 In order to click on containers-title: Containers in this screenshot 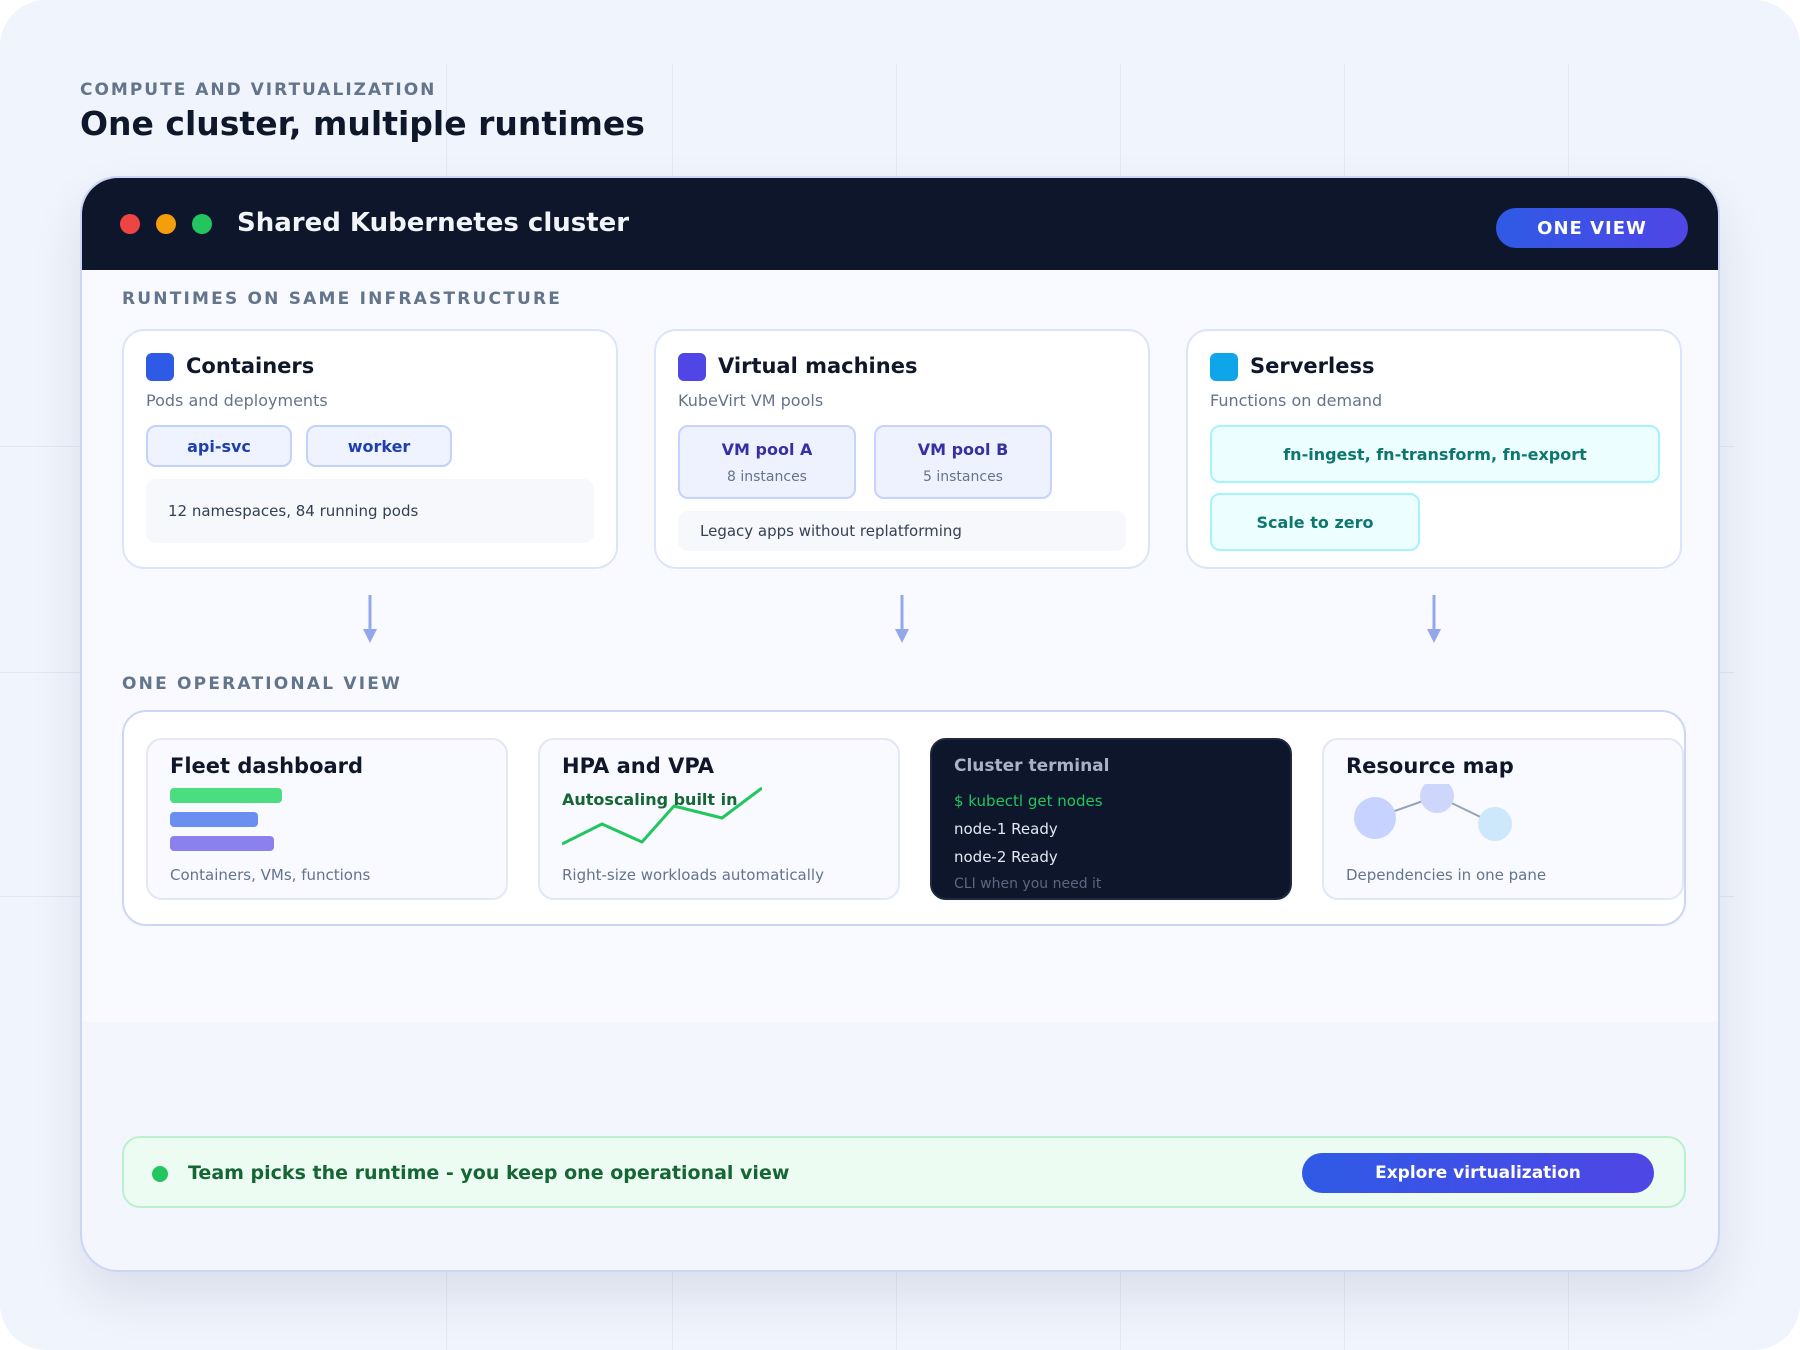, I will do `click(250, 366)`.